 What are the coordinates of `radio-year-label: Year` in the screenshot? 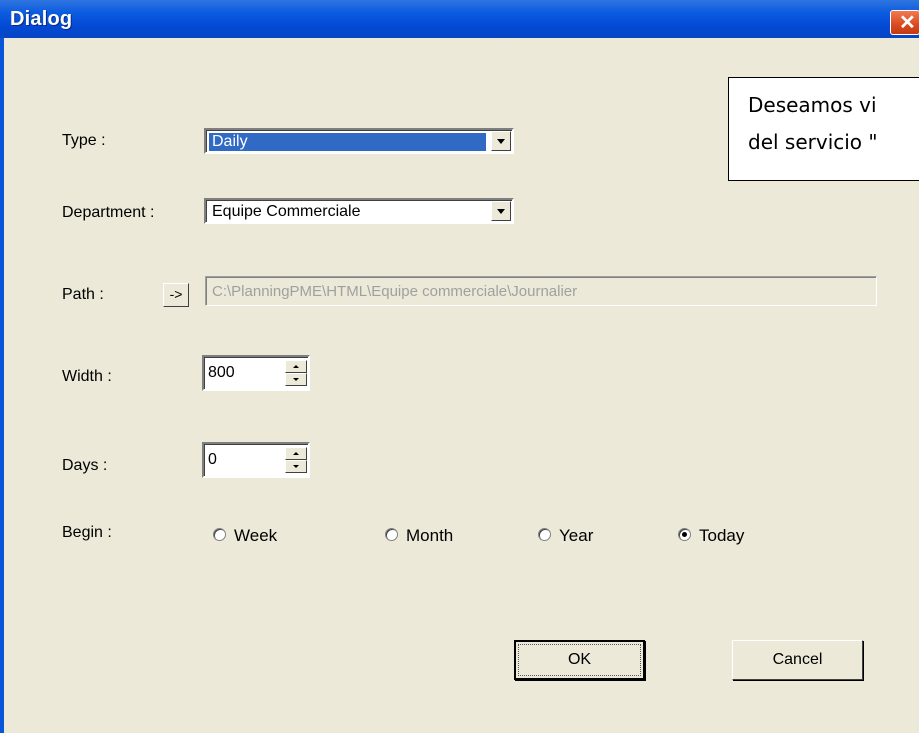 It's located at (576, 535).